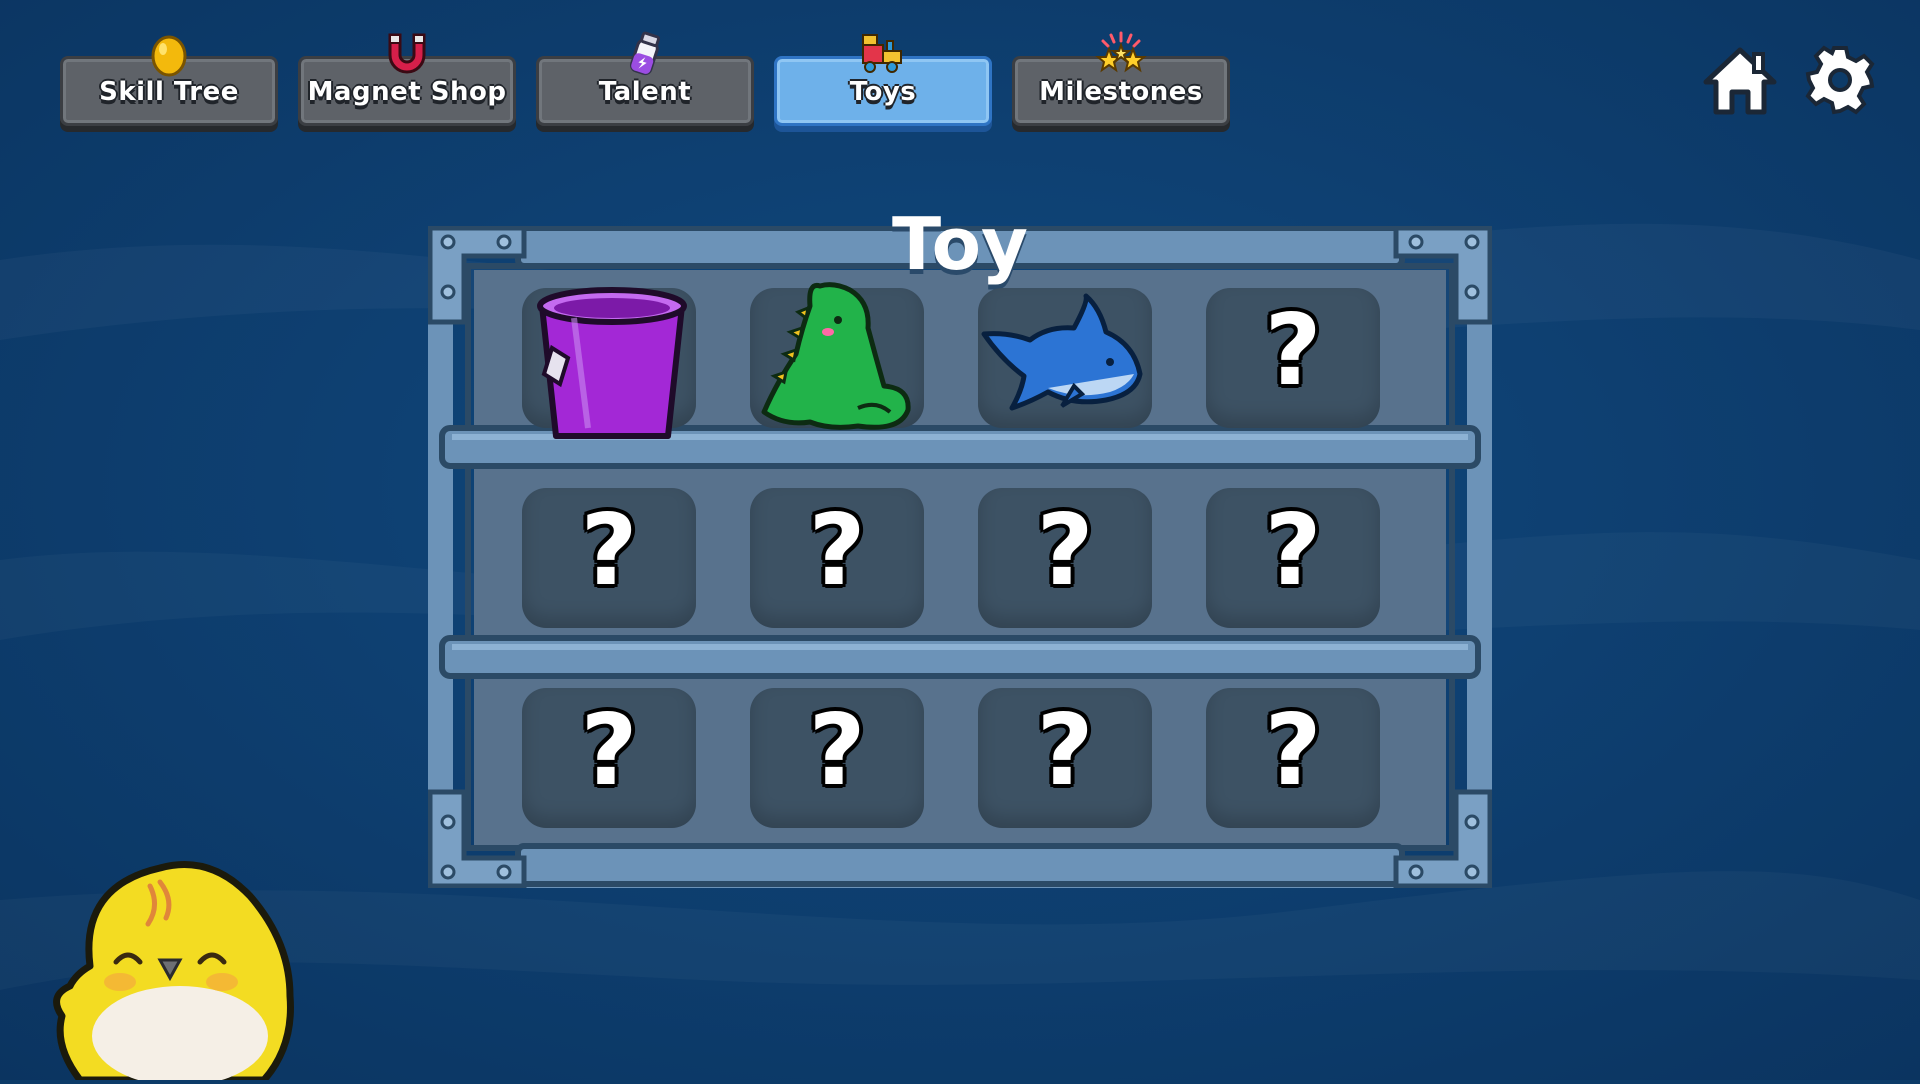 The height and width of the screenshot is (1084, 1920). I want to click on green-dinosaur-icon, so click(836, 356).